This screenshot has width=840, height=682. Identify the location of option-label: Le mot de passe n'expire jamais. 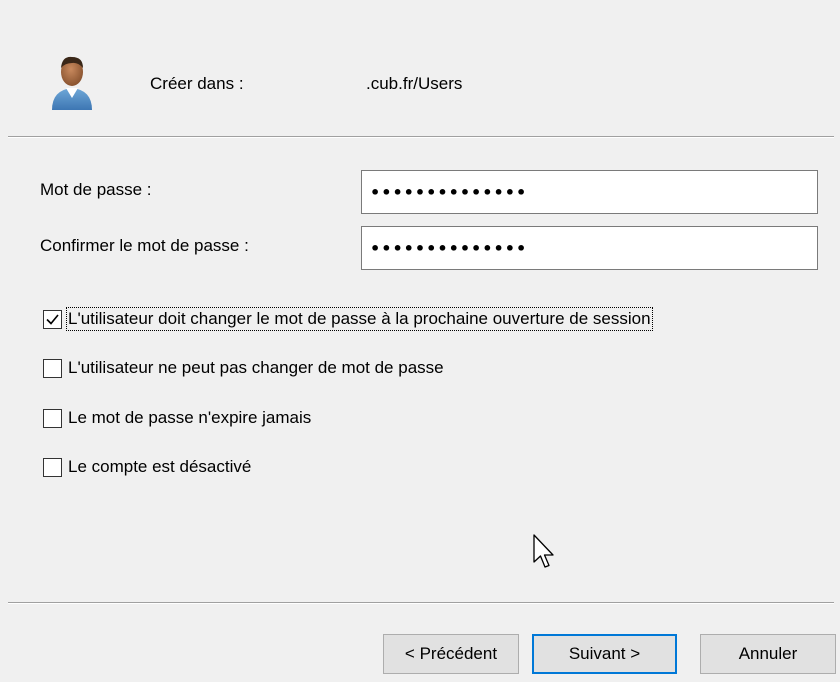
(189, 418).